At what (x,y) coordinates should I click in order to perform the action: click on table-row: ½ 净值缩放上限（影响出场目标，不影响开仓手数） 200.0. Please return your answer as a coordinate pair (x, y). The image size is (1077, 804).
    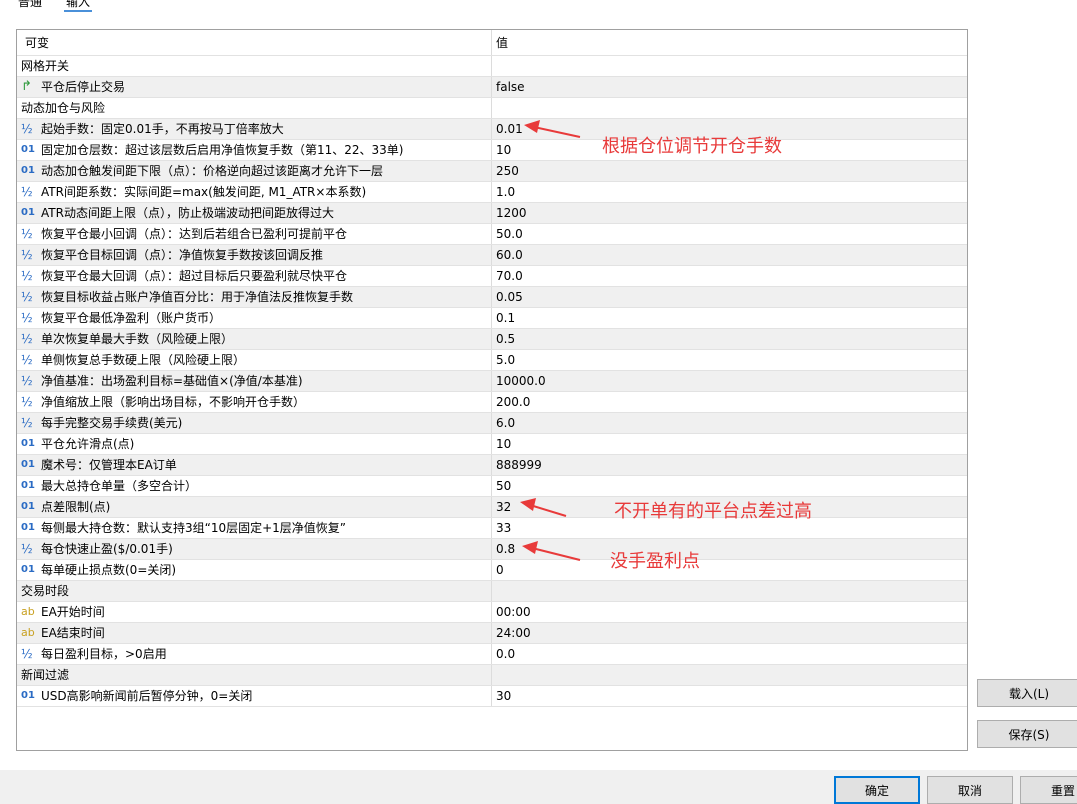
    Looking at the image, I should click on (492, 402).